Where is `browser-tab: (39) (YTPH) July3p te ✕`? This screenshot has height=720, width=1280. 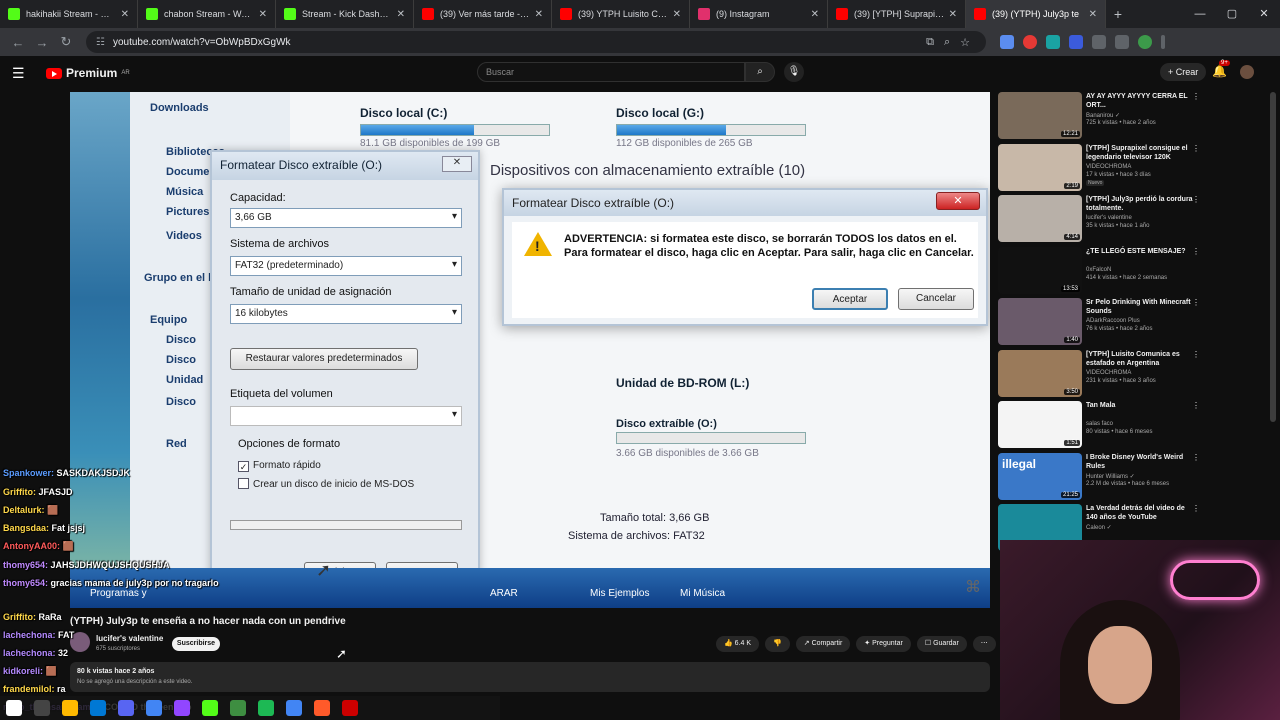 browser-tab: (39) (YTPH) July3p te ✕ is located at coordinates (1036, 14).